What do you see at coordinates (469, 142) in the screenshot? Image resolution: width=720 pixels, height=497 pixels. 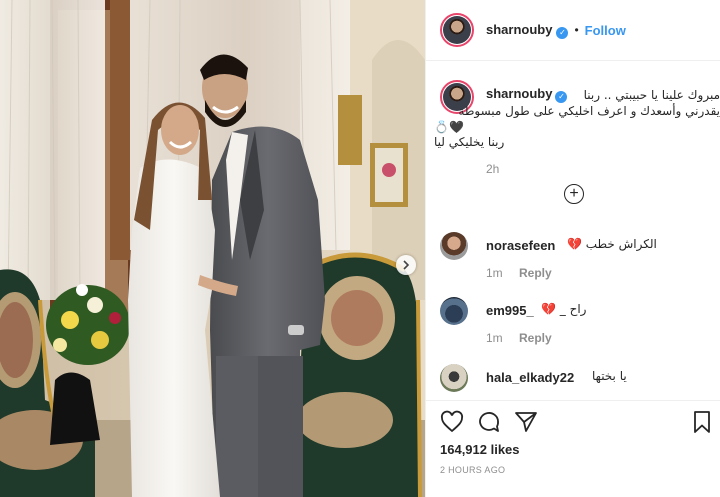 I see `caption-line-4: ربنا يخليكي ليا` at bounding box center [469, 142].